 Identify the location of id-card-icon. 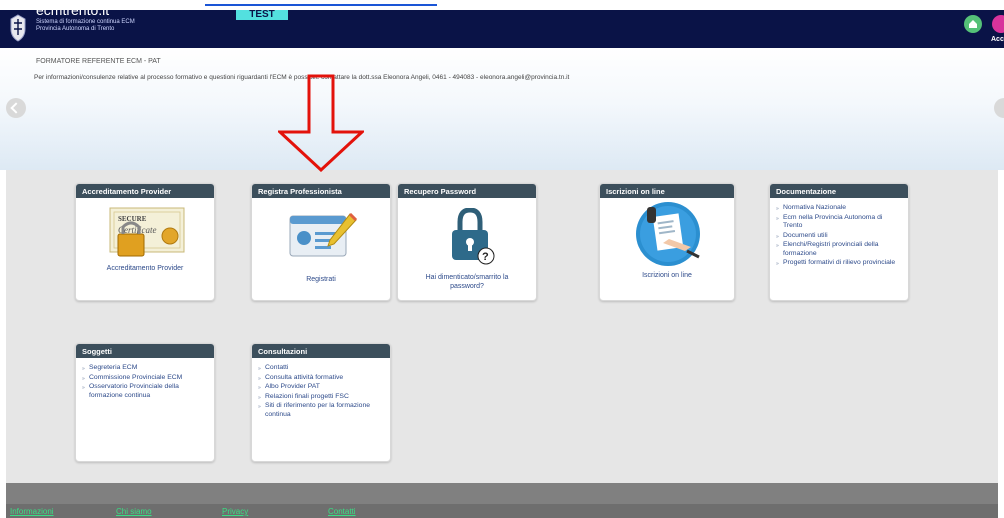
(323, 234).